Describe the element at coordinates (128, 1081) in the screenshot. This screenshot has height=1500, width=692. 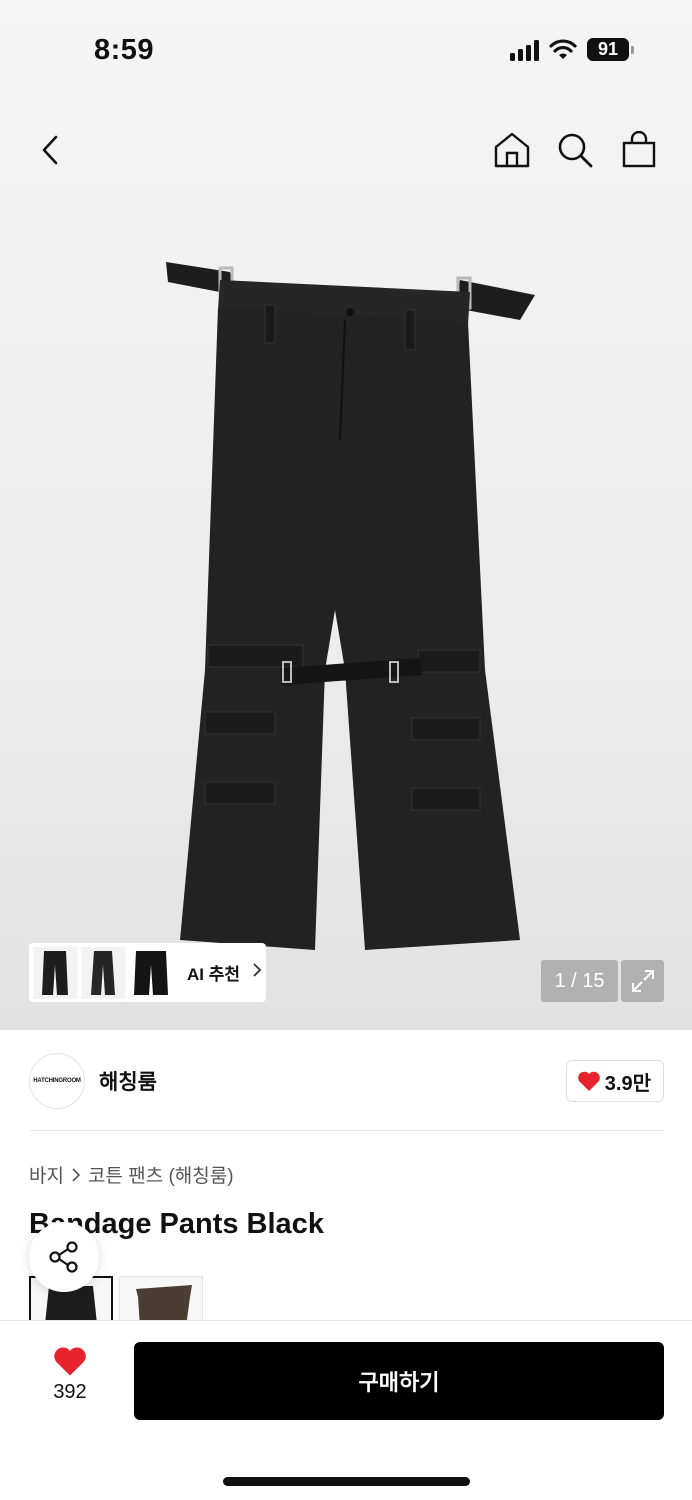
I see `brand-name: 해칭룸` at that location.